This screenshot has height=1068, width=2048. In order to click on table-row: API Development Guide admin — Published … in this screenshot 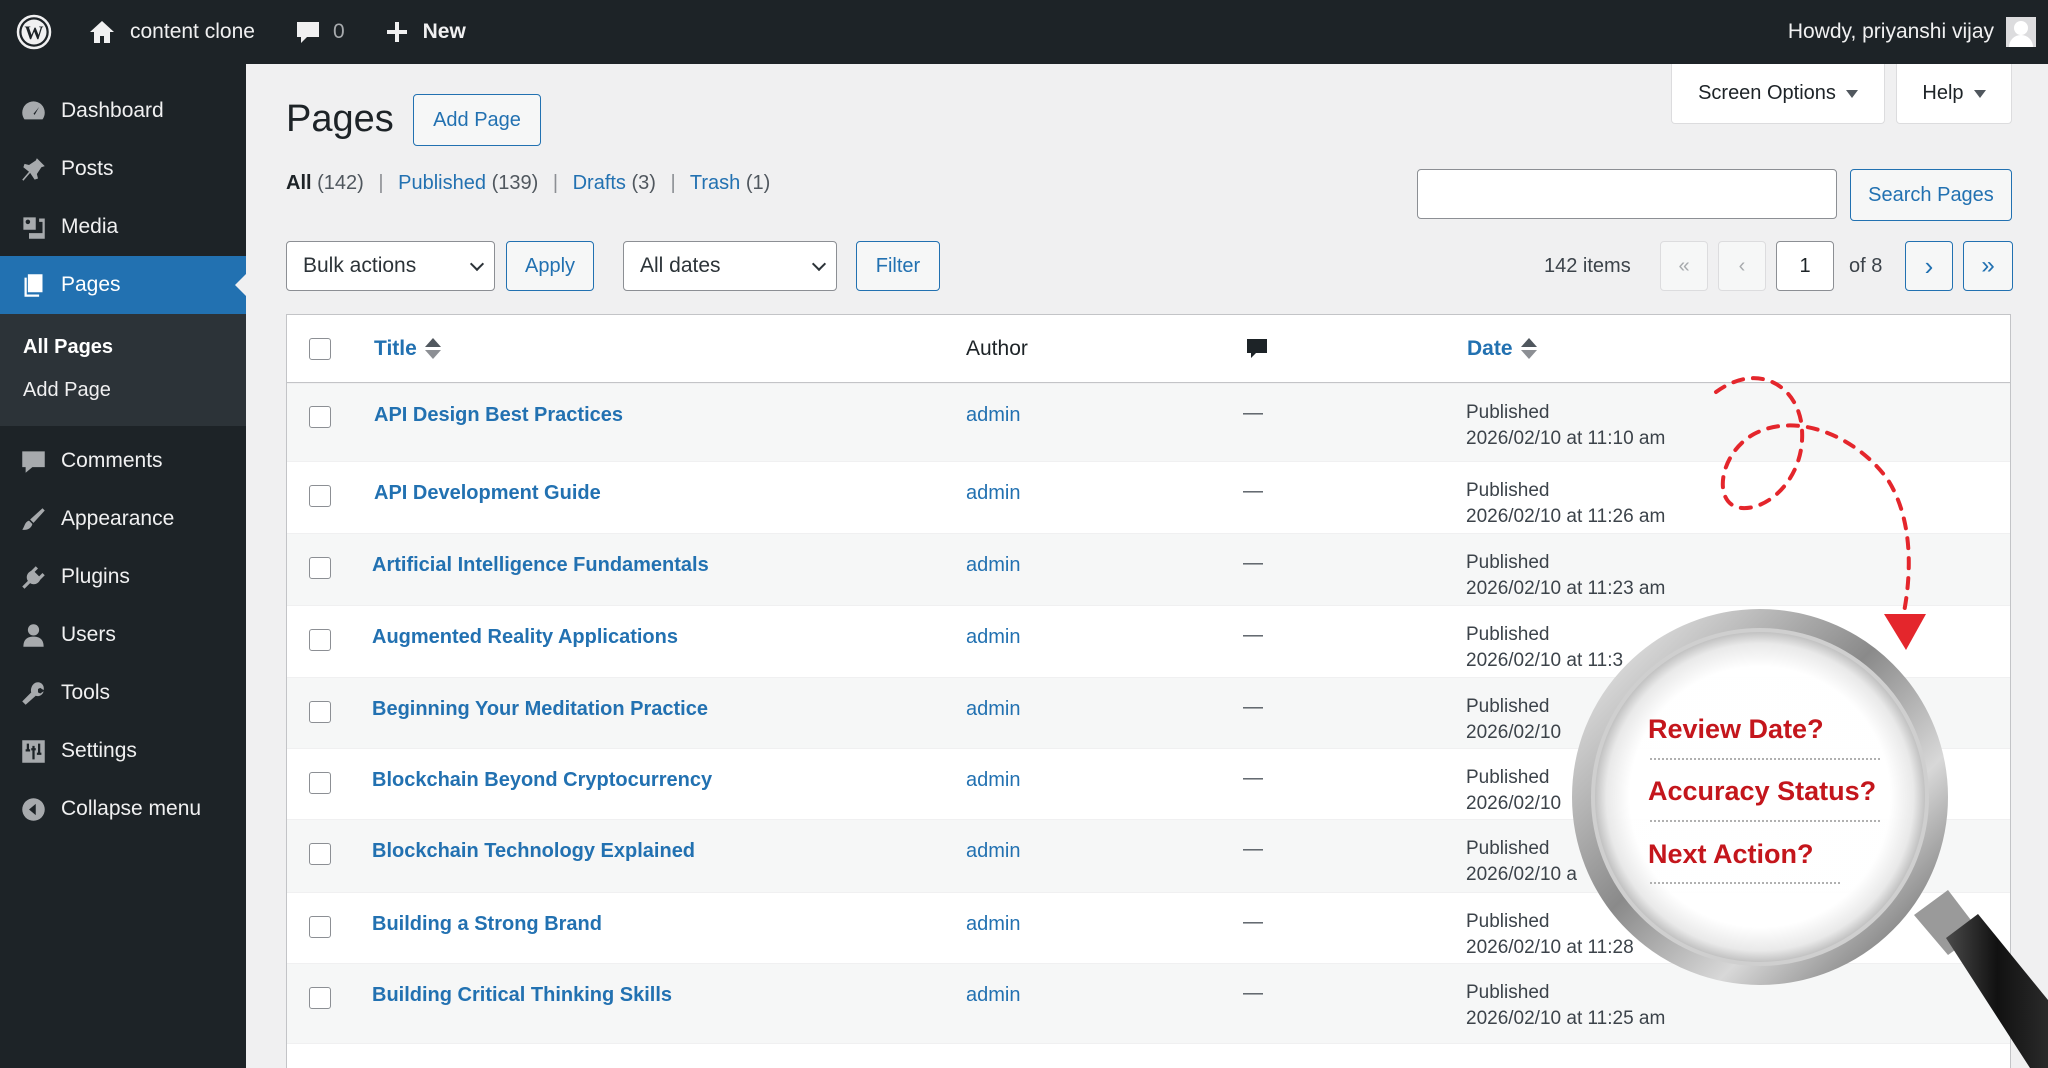, I will do `click(1148, 497)`.